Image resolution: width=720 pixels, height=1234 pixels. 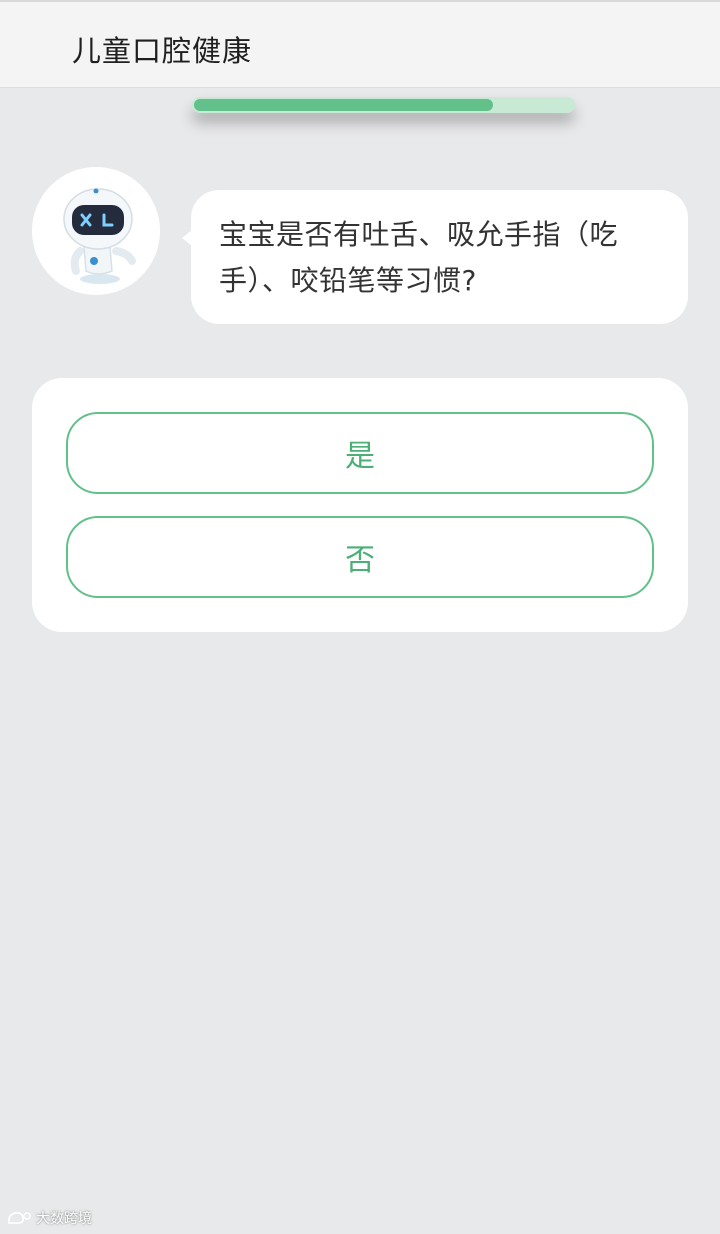 I want to click on page-title: 儿童口腔健康, so click(x=162, y=51).